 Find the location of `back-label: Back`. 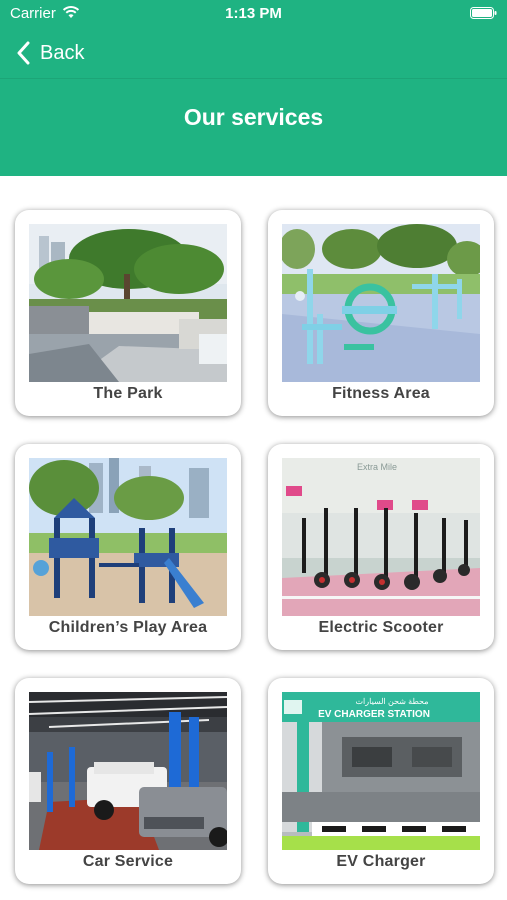

back-label: Back is located at coordinates (62, 52).